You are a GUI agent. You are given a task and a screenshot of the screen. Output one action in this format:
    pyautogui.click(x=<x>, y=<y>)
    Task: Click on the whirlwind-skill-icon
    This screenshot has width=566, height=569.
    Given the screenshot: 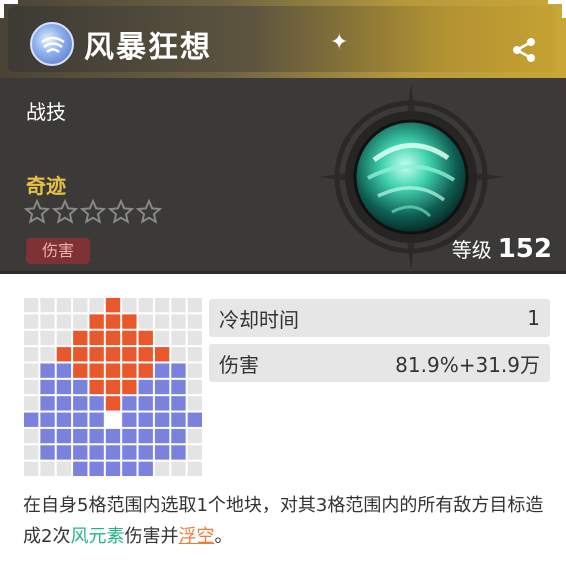 What is the action you would take?
    pyautogui.click(x=411, y=177)
    